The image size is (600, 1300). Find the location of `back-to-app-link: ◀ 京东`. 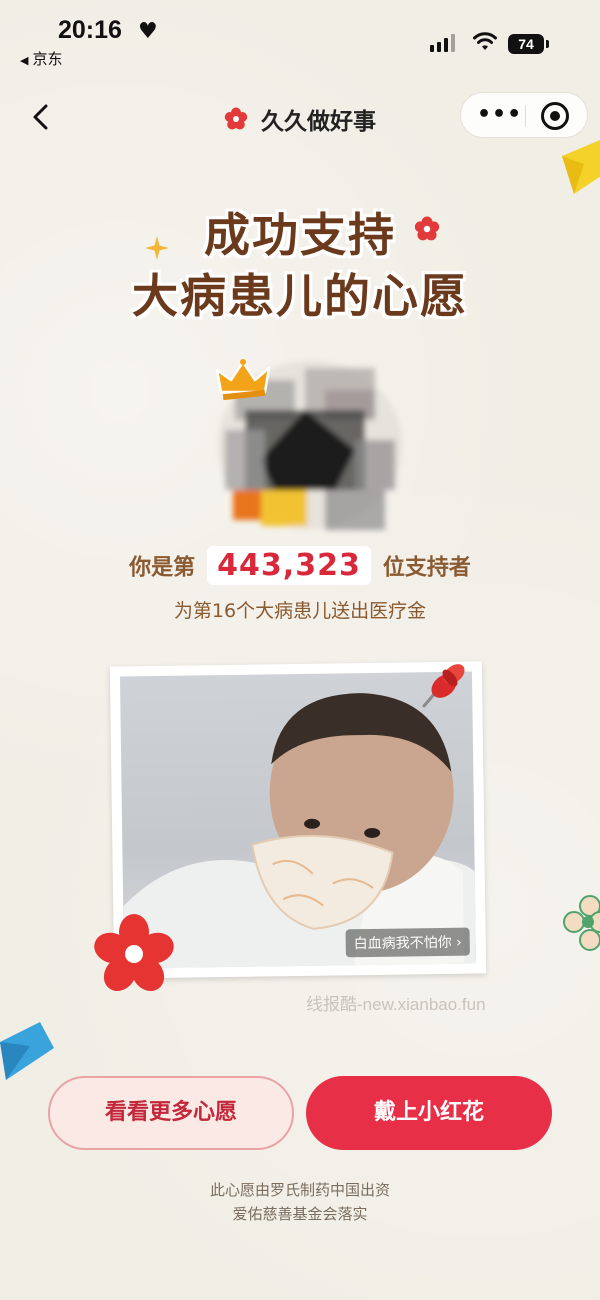

back-to-app-link: ◀ 京东 is located at coordinates (41, 58).